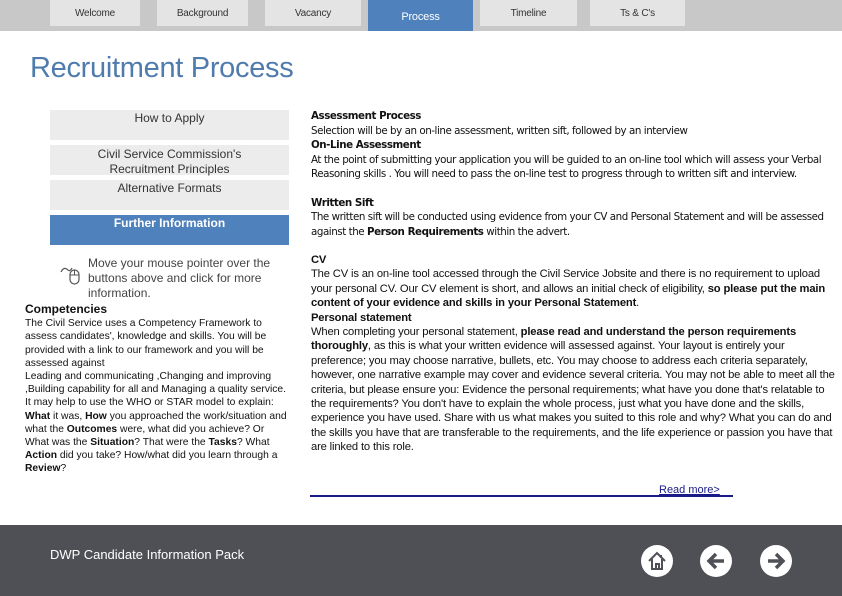 This screenshot has width=842, height=596. What do you see at coordinates (573, 116) in the screenshot?
I see `paragraph: Assessment Process` at bounding box center [573, 116].